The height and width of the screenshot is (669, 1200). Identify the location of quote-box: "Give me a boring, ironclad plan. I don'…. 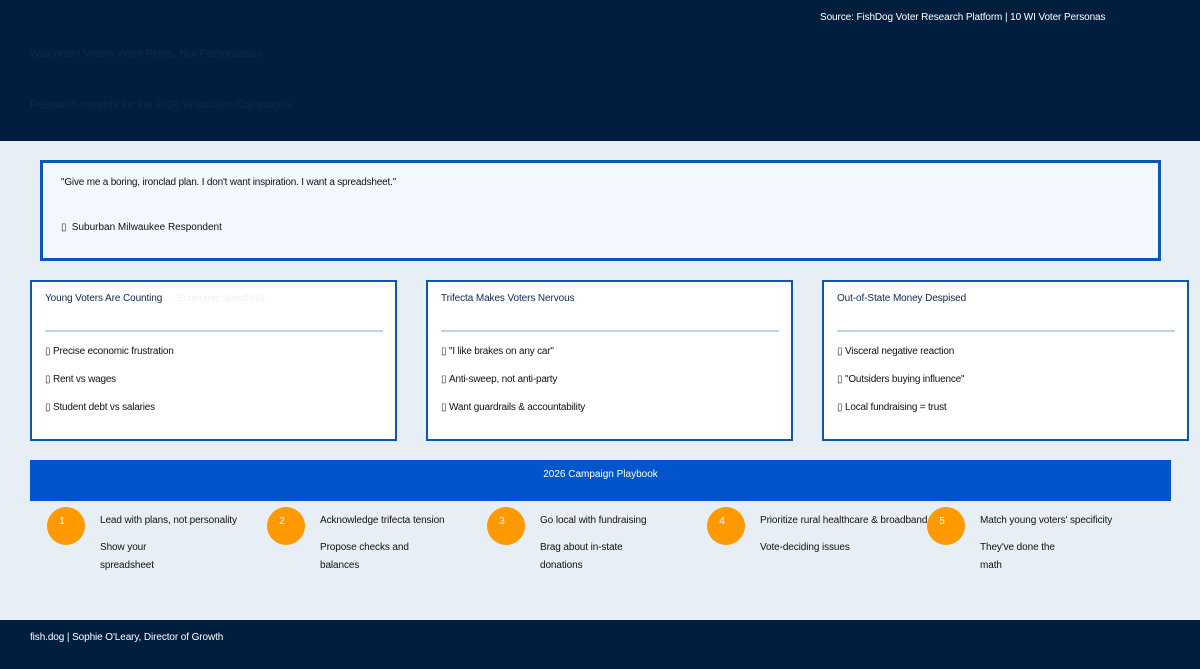
(600, 210).